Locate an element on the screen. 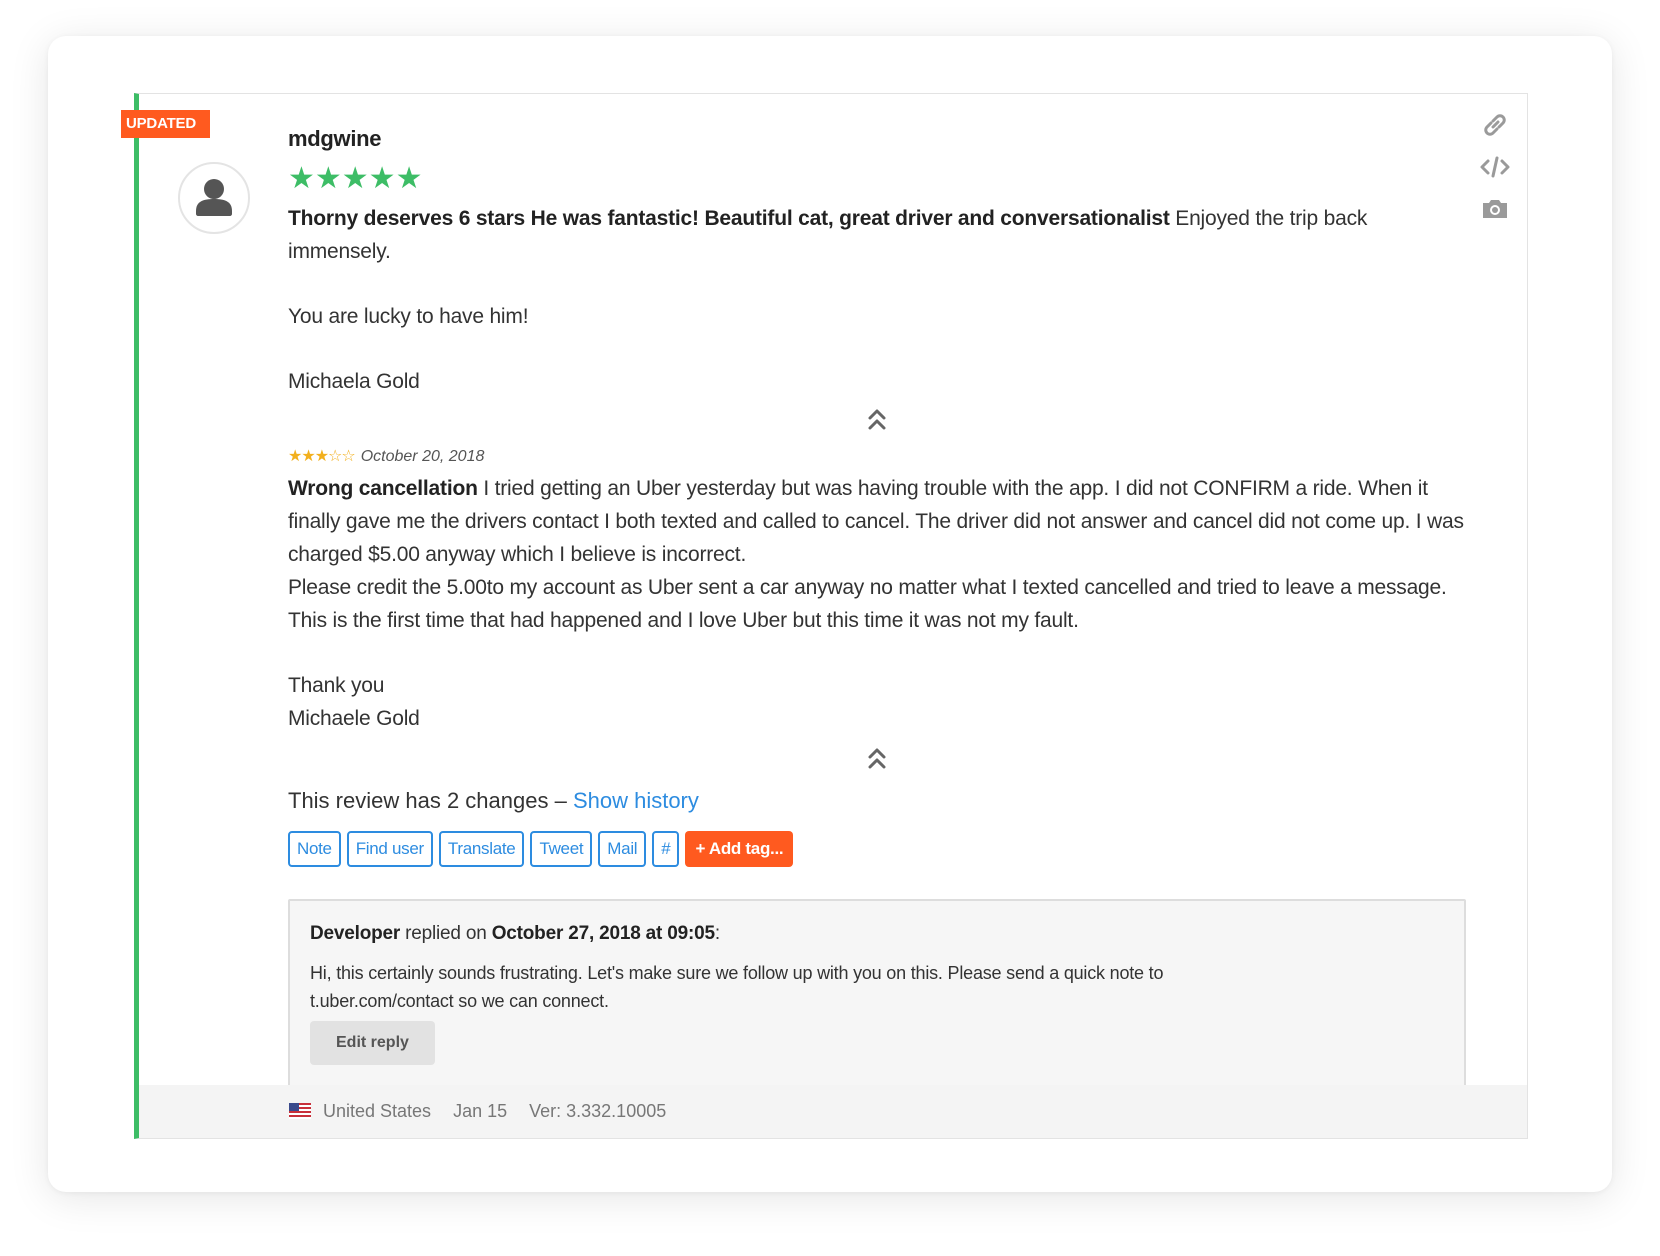  edit-reply-button: Edit reply is located at coordinates (372, 1043).